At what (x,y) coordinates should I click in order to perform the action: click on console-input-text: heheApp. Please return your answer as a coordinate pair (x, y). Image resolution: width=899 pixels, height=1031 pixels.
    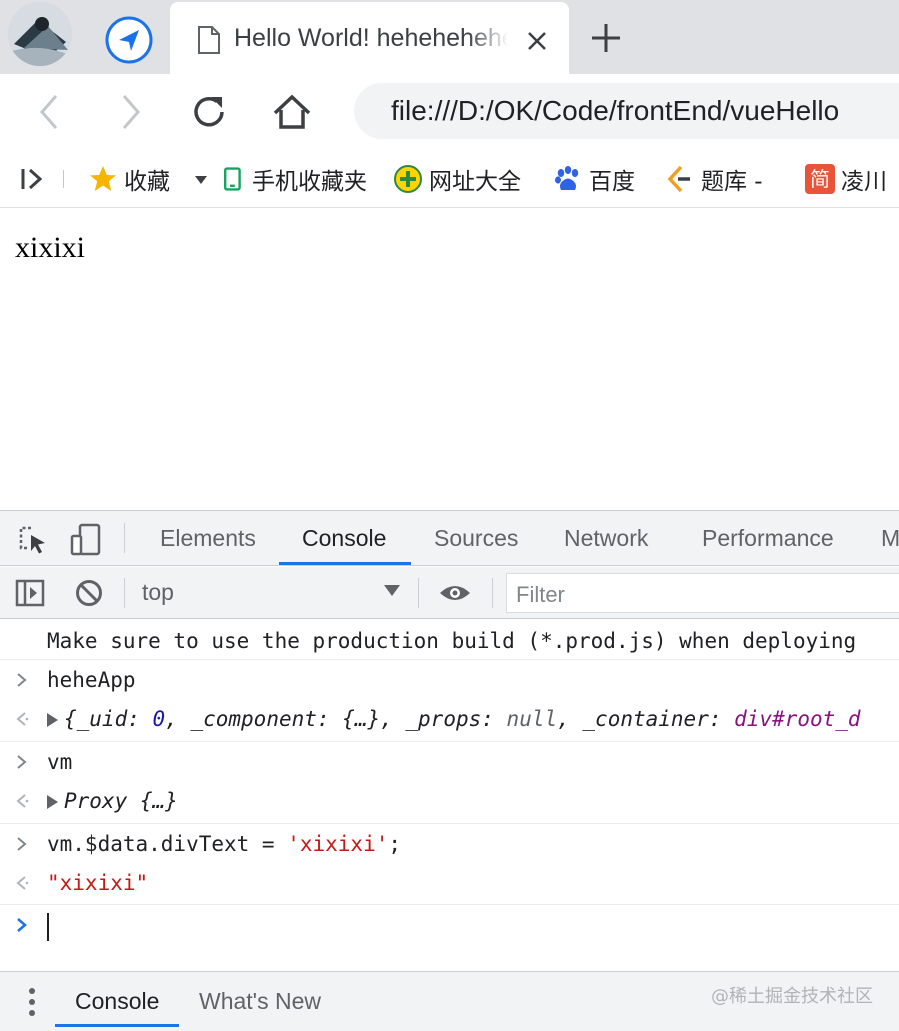
    Looking at the image, I should click on (91, 680).